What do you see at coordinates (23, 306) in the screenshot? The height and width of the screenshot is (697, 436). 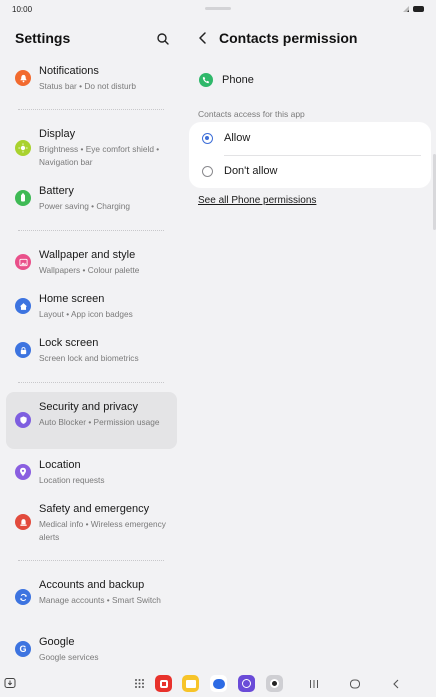 I see `home-icon` at bounding box center [23, 306].